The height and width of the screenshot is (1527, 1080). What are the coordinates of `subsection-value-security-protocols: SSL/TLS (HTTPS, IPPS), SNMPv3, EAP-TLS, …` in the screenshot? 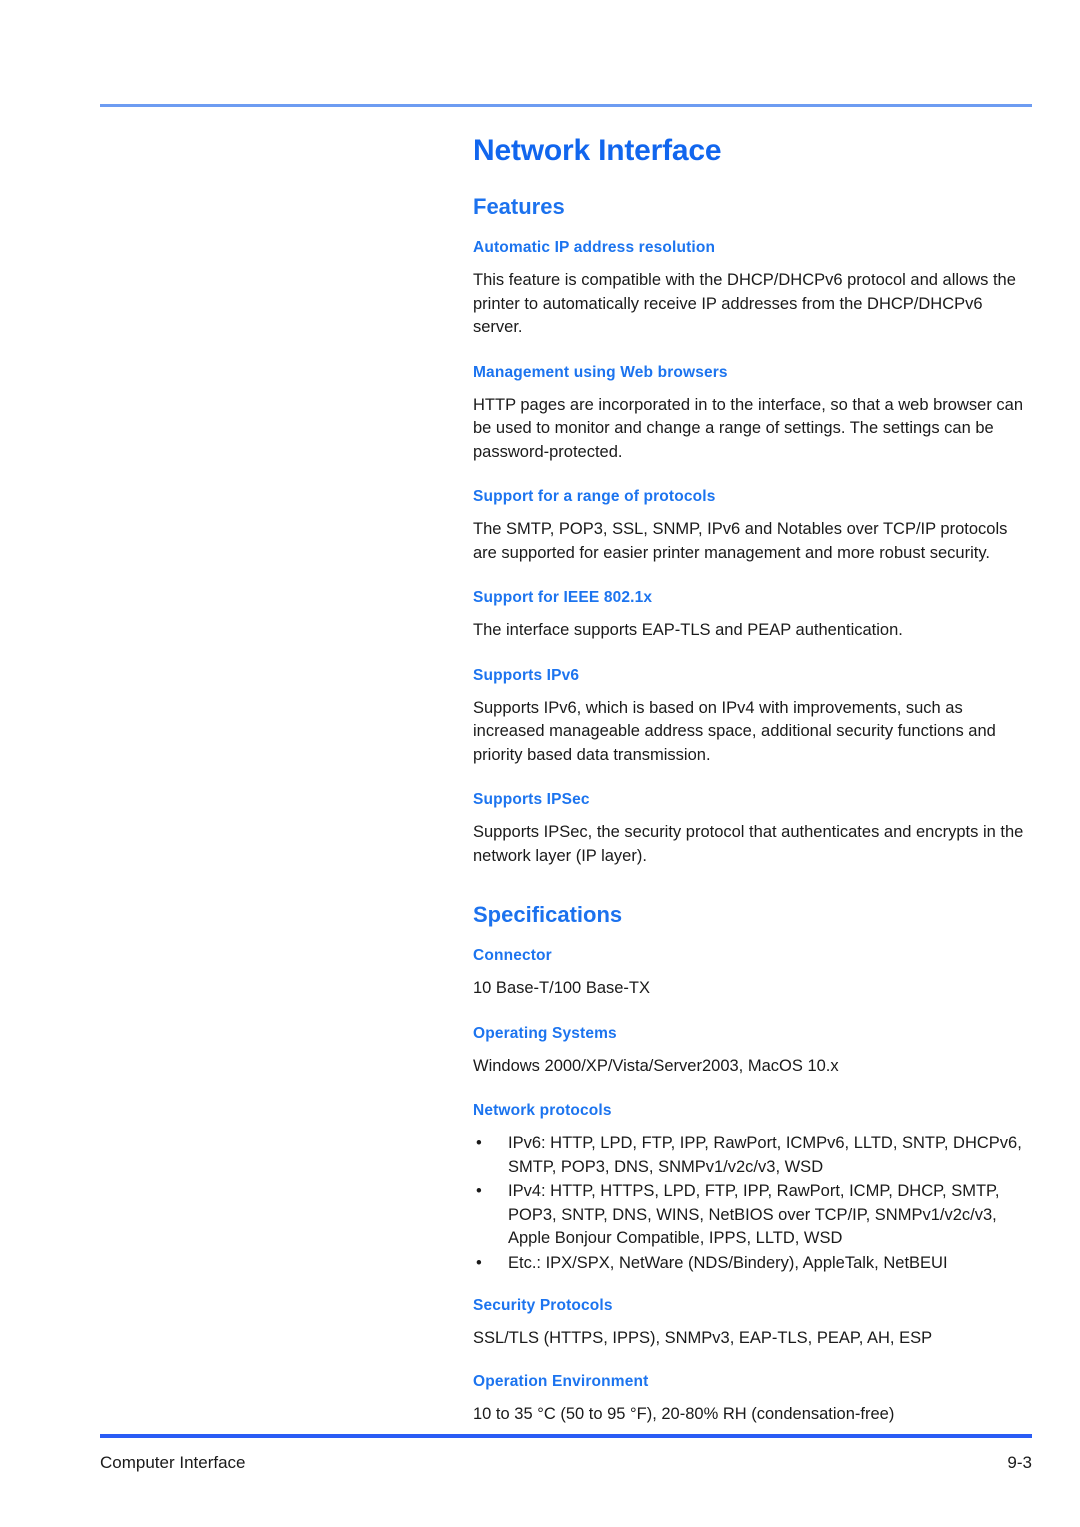 It's located at (703, 1338).